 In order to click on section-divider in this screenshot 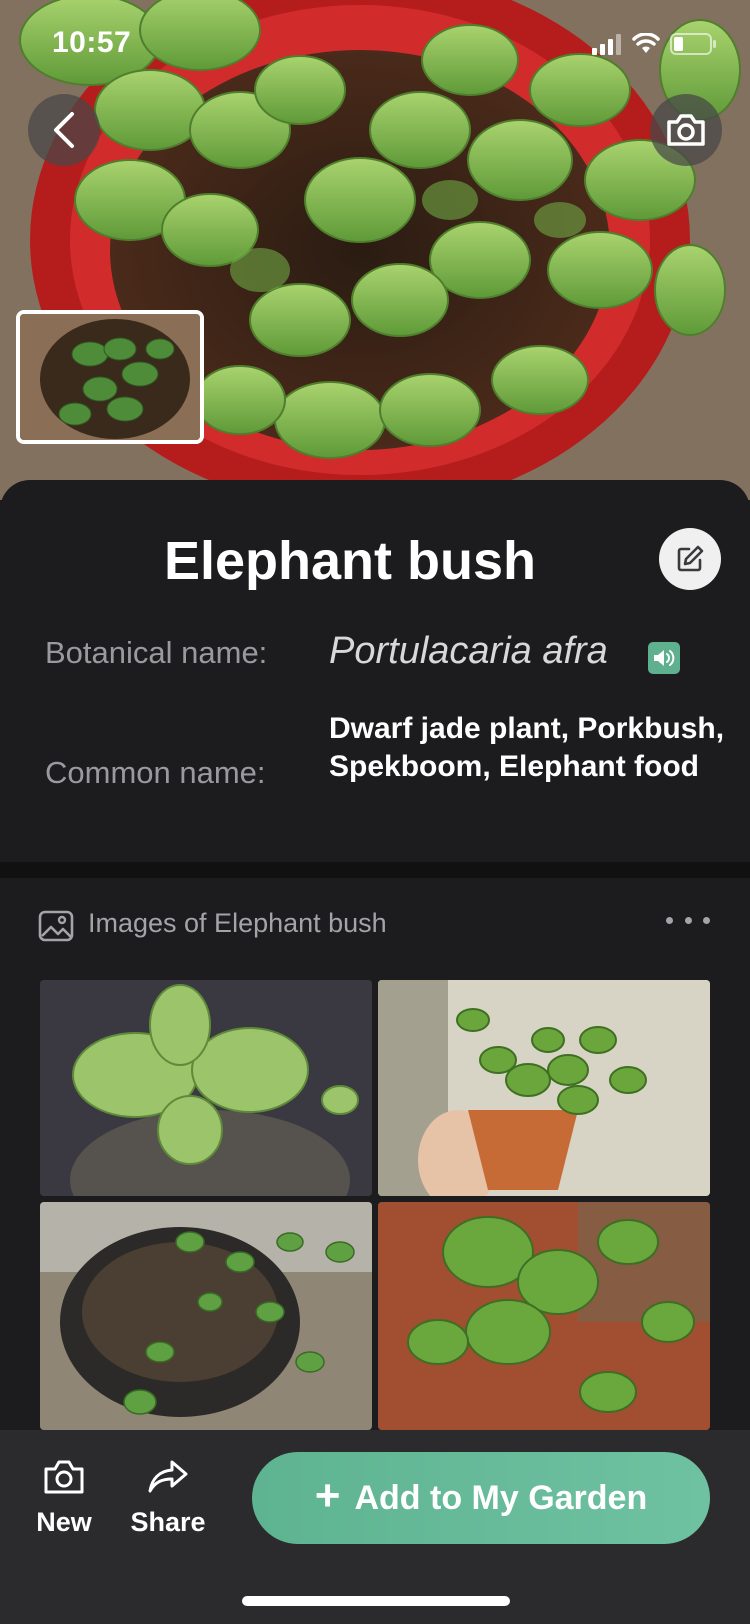, I will do `click(375, 870)`.